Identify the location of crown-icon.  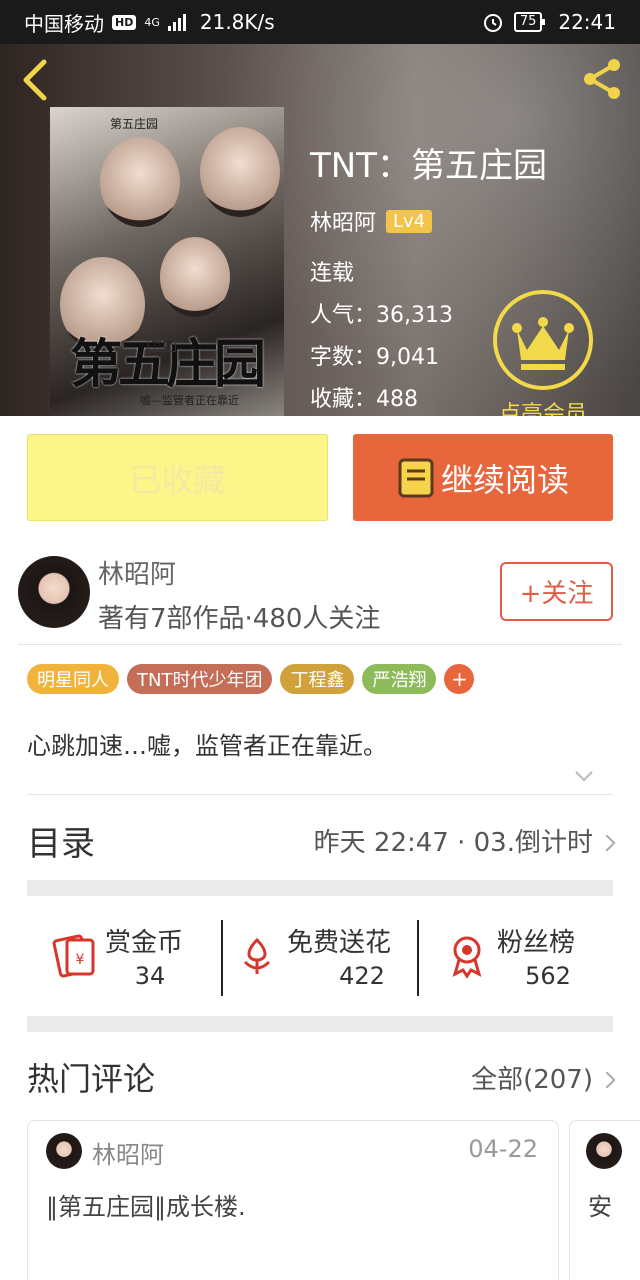
(543, 343).